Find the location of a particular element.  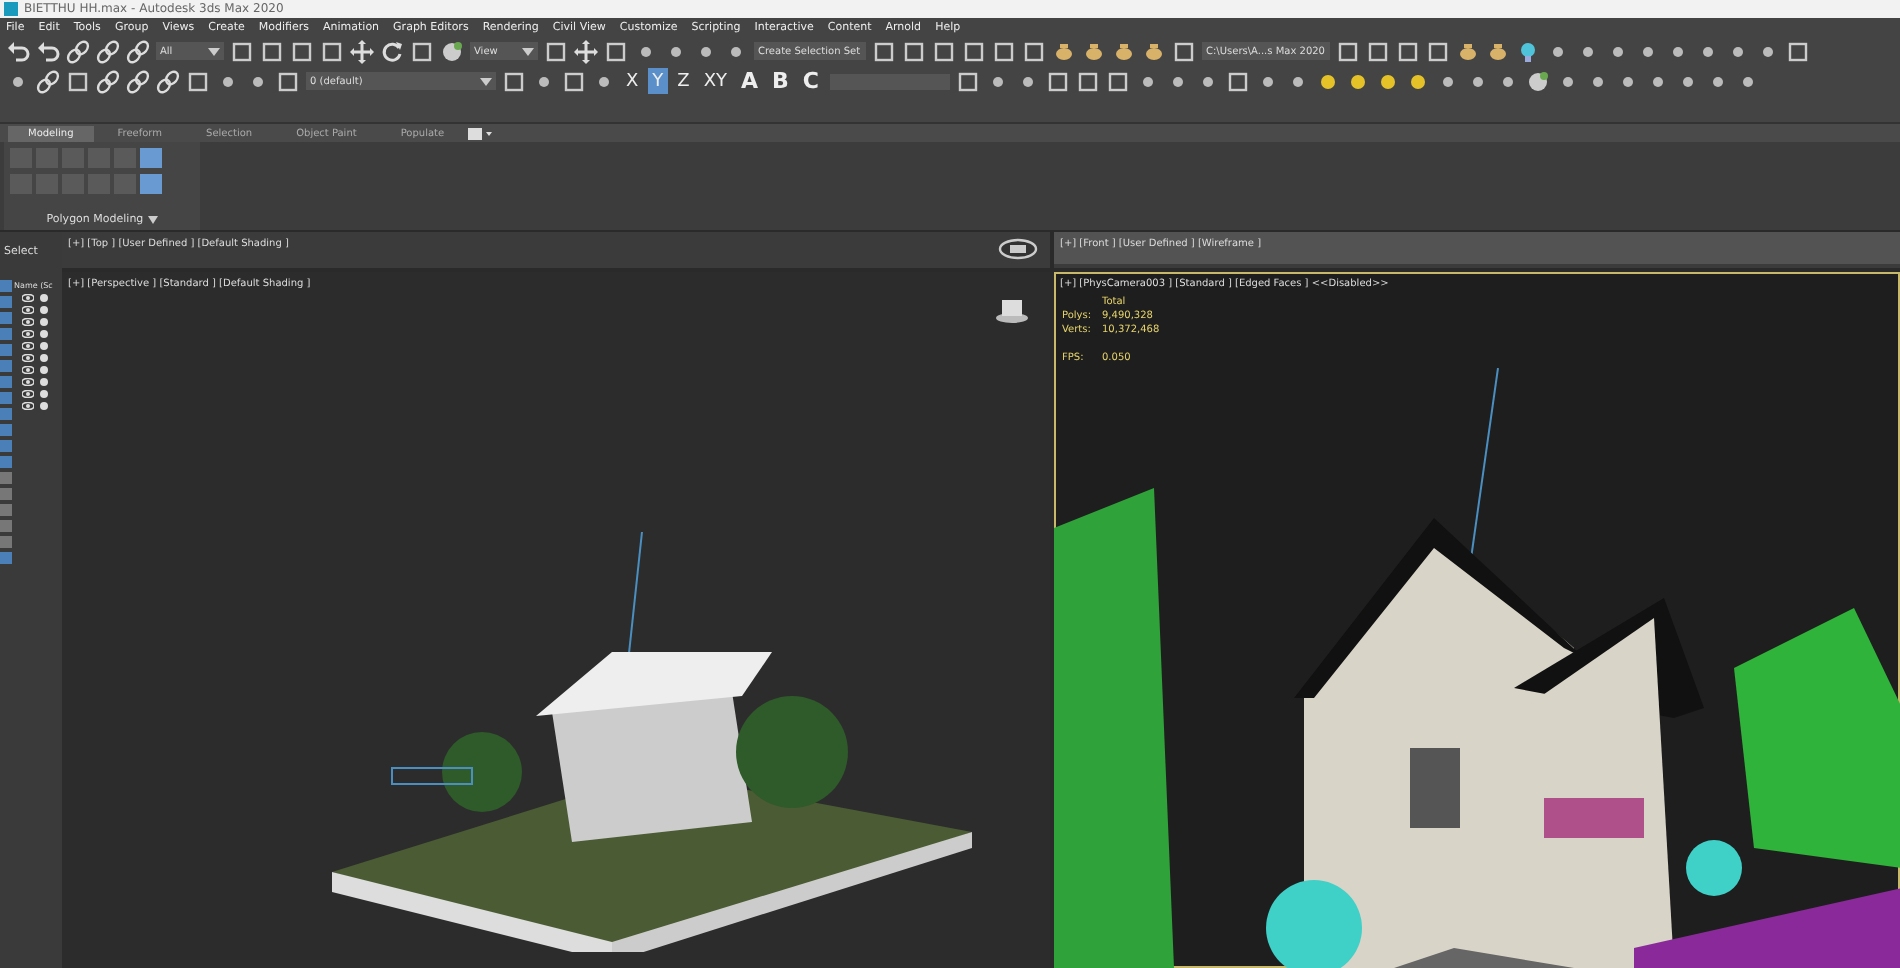

snap-button: B is located at coordinates (780, 81).